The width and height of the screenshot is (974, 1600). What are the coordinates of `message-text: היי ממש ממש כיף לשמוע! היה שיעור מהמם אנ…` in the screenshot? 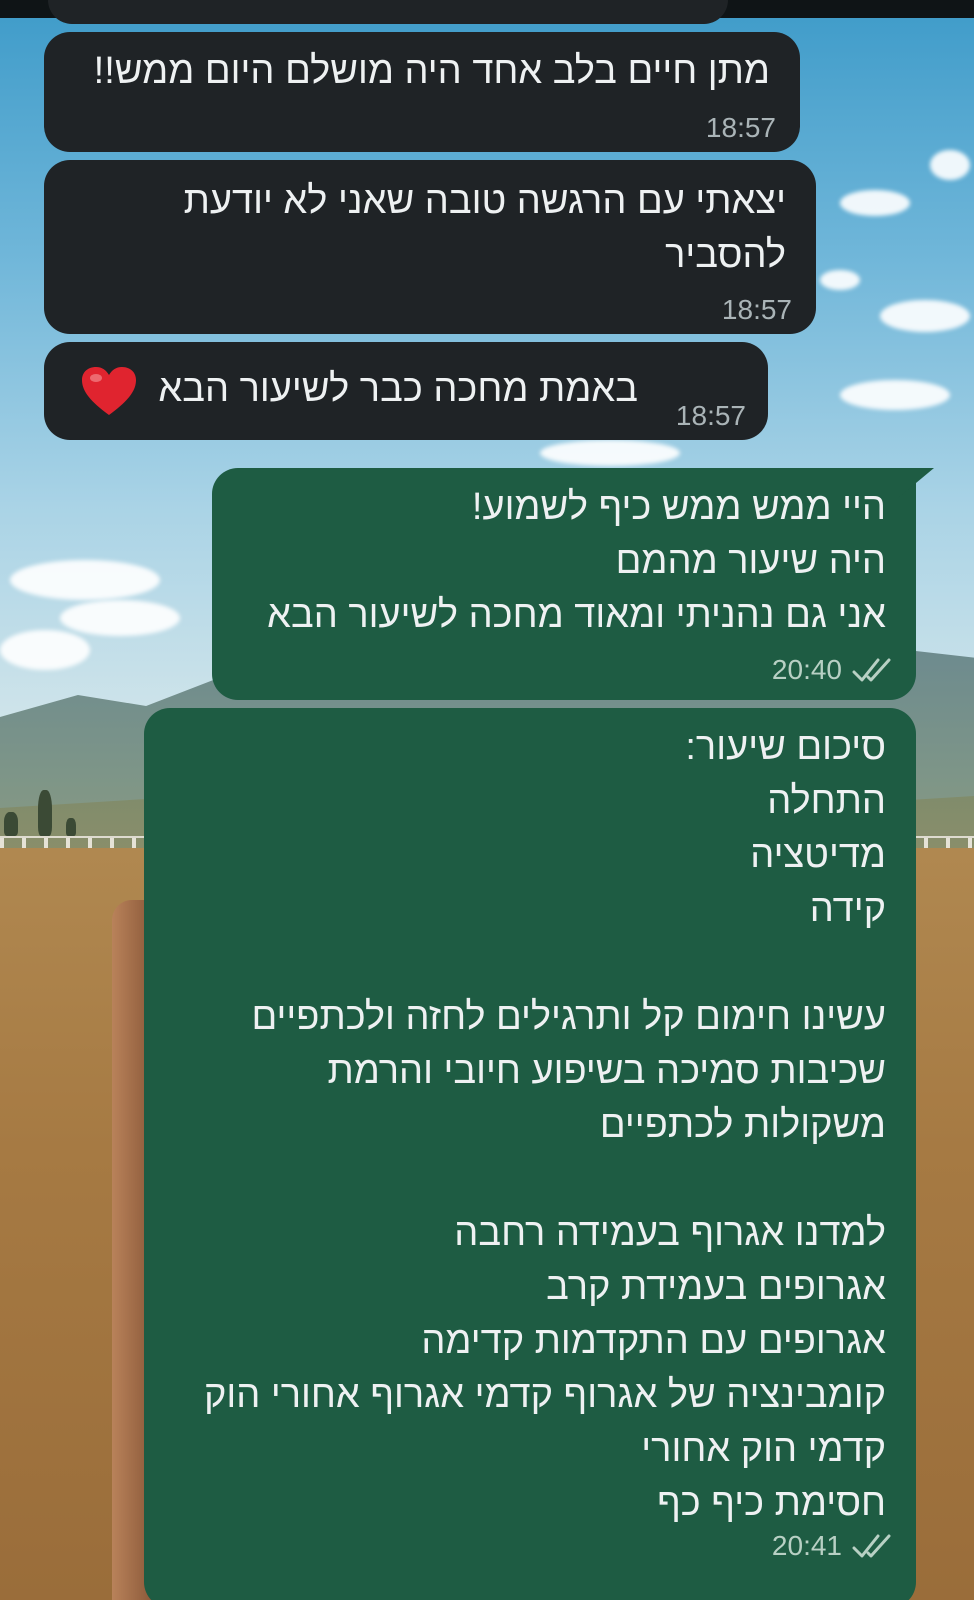 It's located at (576, 561).